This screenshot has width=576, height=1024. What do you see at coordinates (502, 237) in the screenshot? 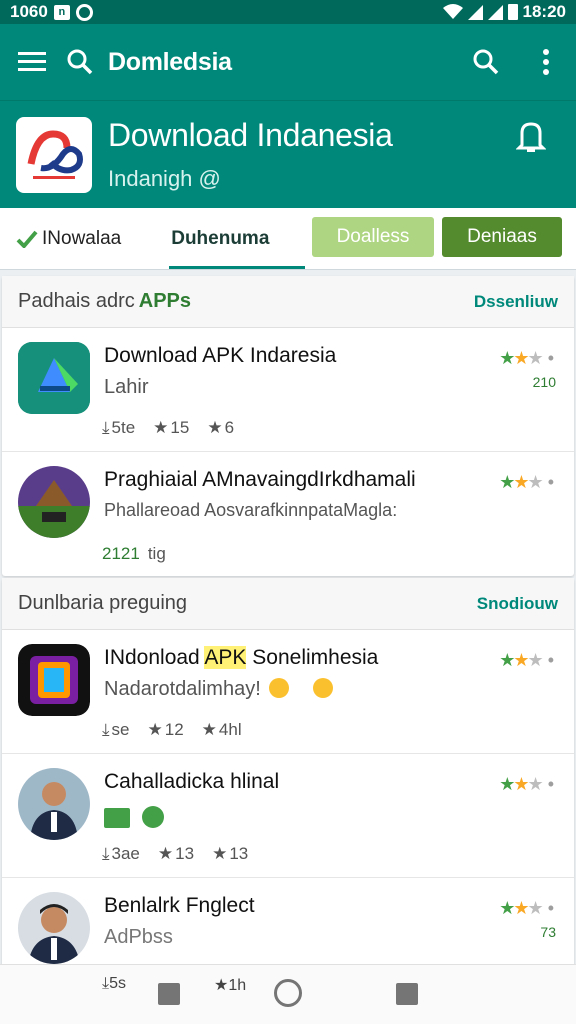
I see `filter-chip-2: Deniaas` at bounding box center [502, 237].